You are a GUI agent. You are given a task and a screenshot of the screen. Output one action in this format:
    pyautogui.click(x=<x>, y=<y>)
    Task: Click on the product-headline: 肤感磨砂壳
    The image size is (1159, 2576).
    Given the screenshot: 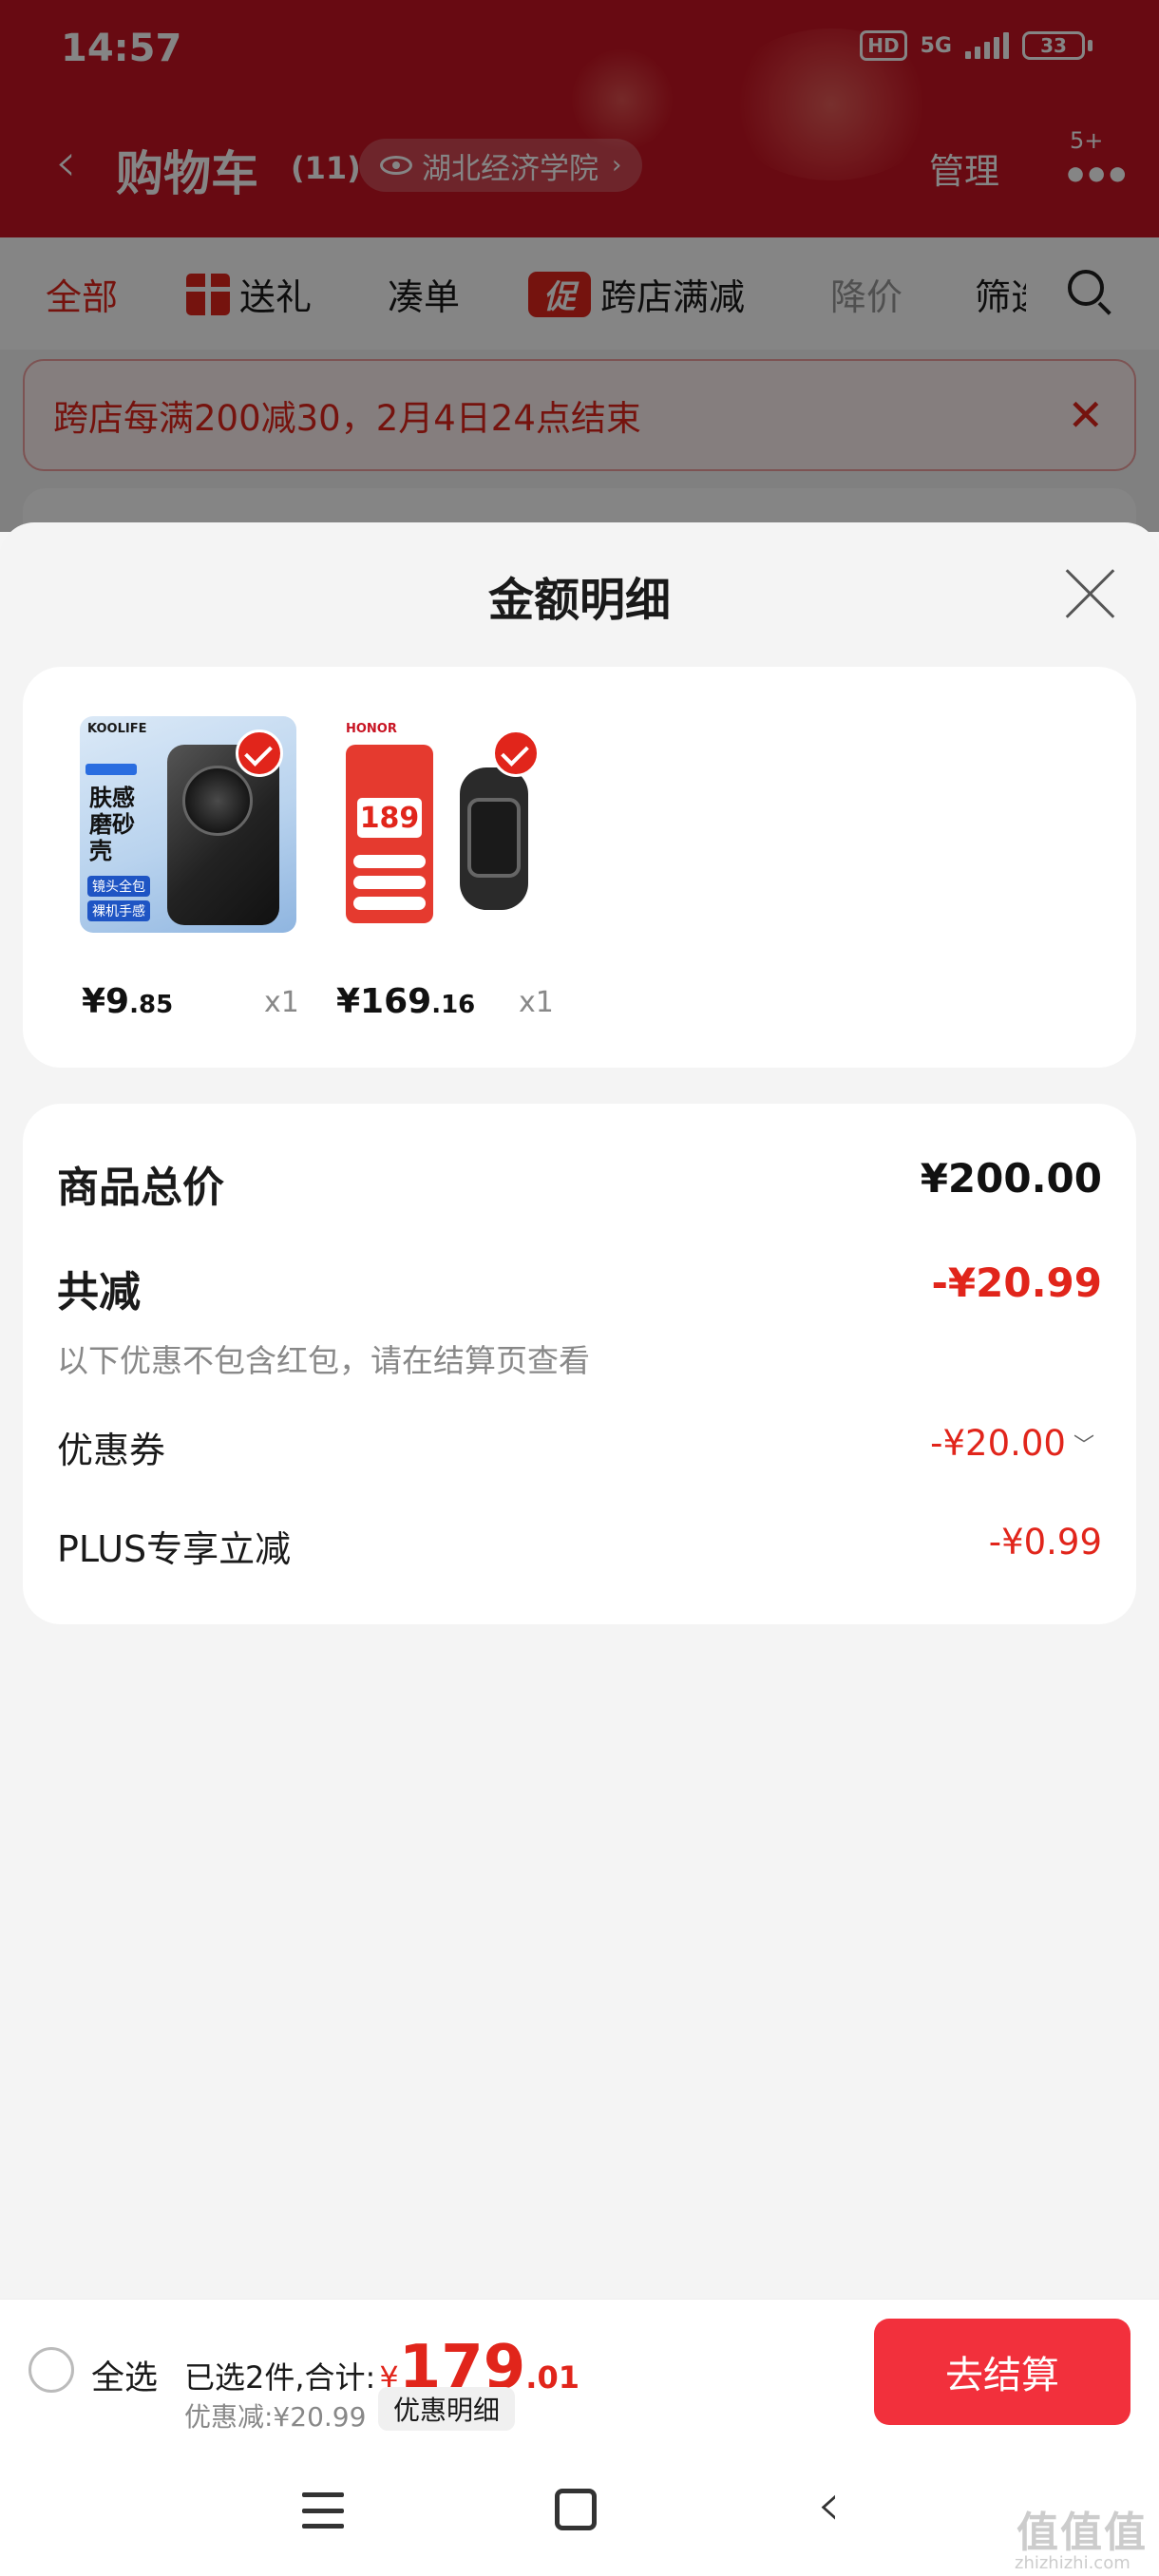 What is the action you would take?
    pyautogui.click(x=112, y=824)
    